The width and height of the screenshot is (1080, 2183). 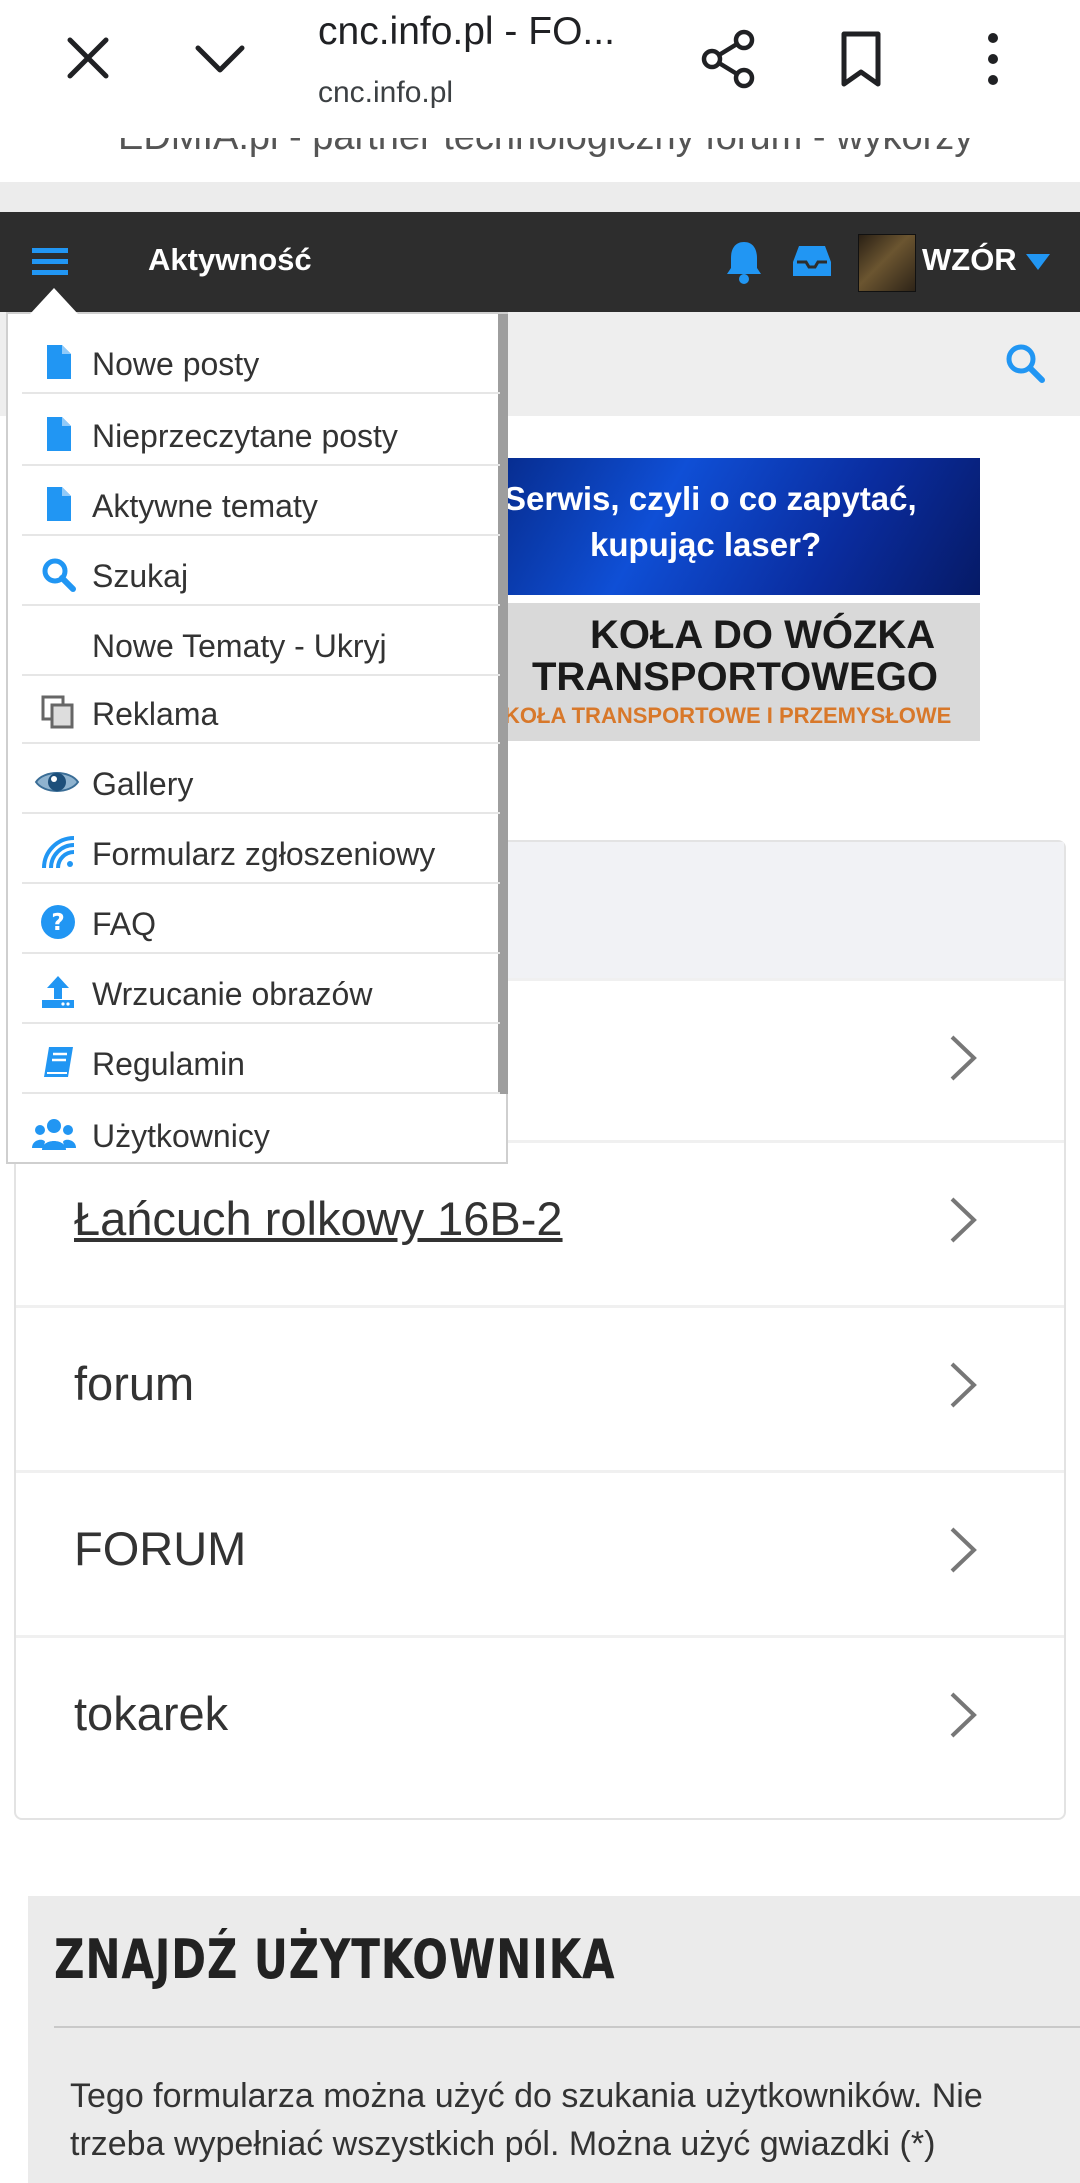 What do you see at coordinates (710, 498) in the screenshot?
I see `laser-ad-line1: Serwis, czyli o co zapytać,` at bounding box center [710, 498].